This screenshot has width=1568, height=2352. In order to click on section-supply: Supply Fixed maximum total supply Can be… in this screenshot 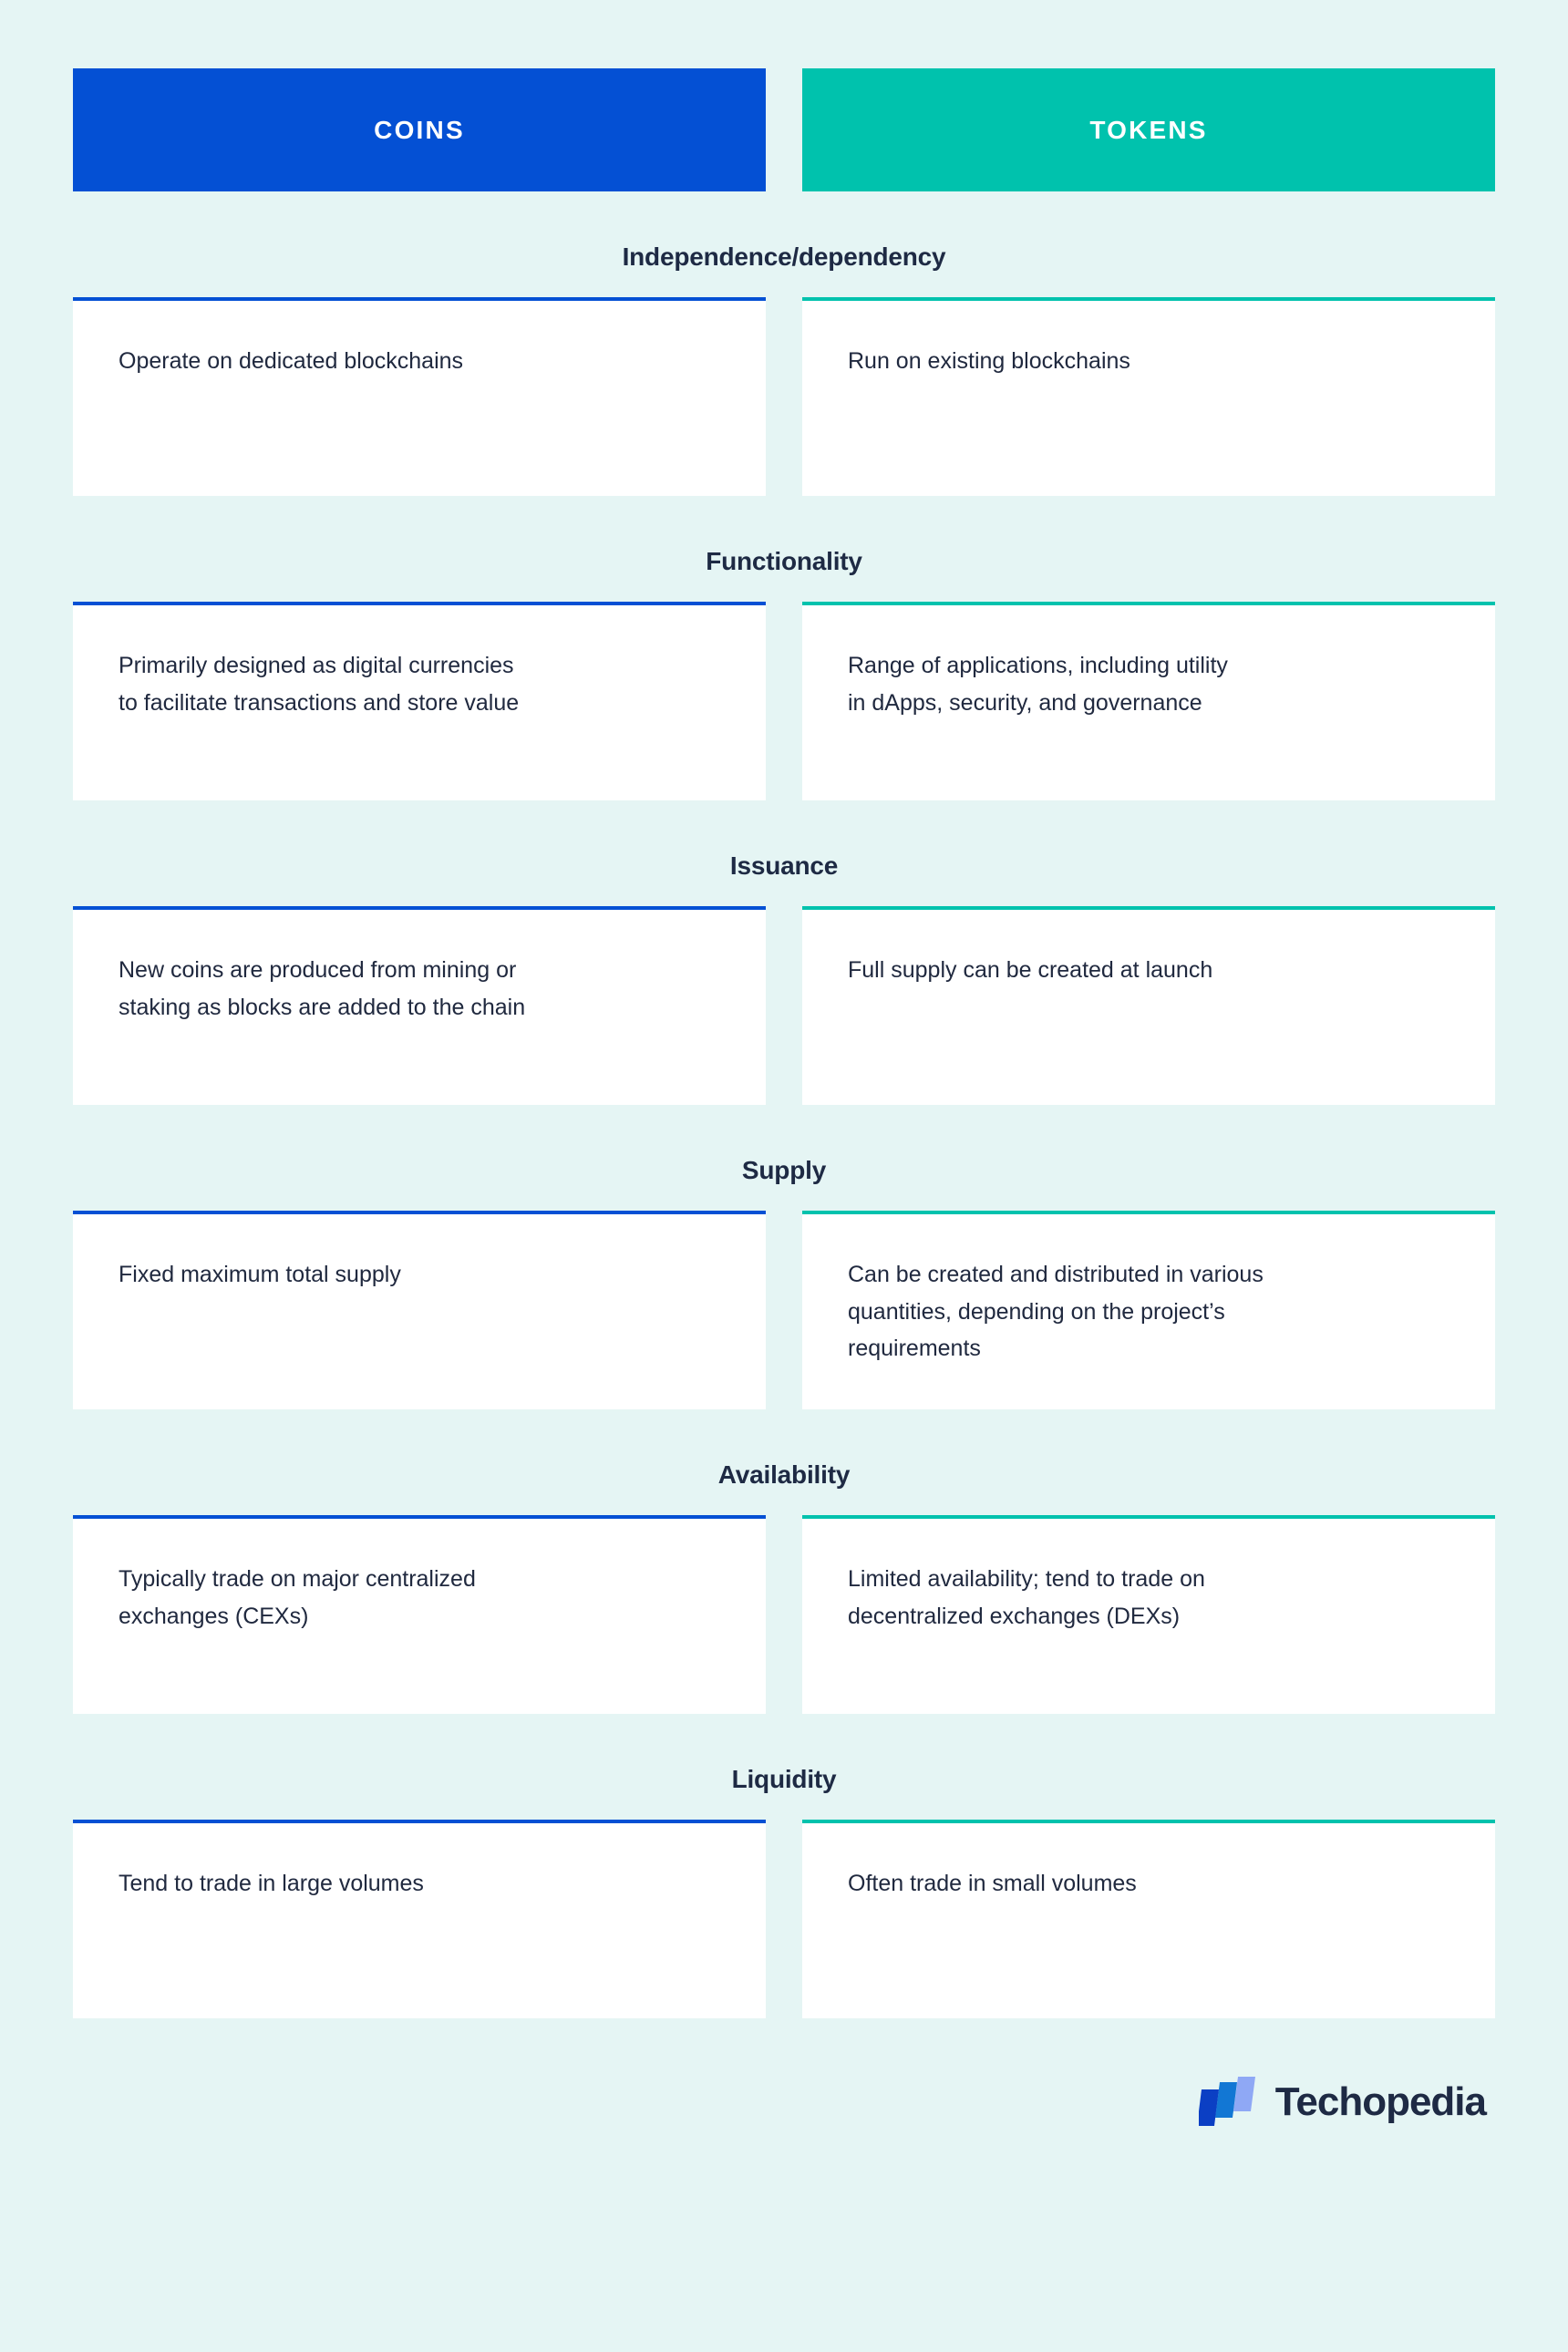, I will do `click(784, 1257)`.